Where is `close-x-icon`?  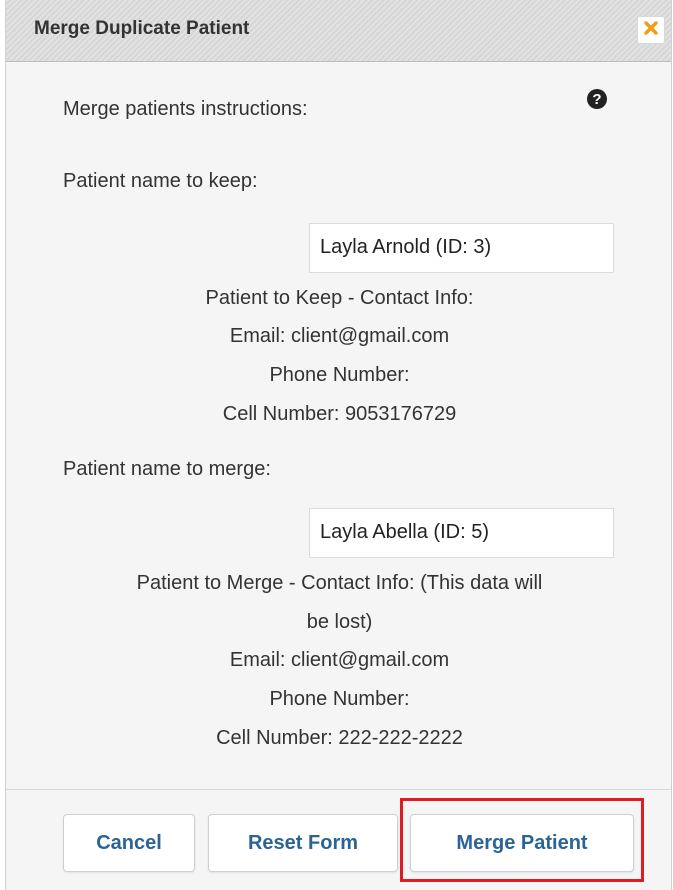 close-x-icon is located at coordinates (651, 30).